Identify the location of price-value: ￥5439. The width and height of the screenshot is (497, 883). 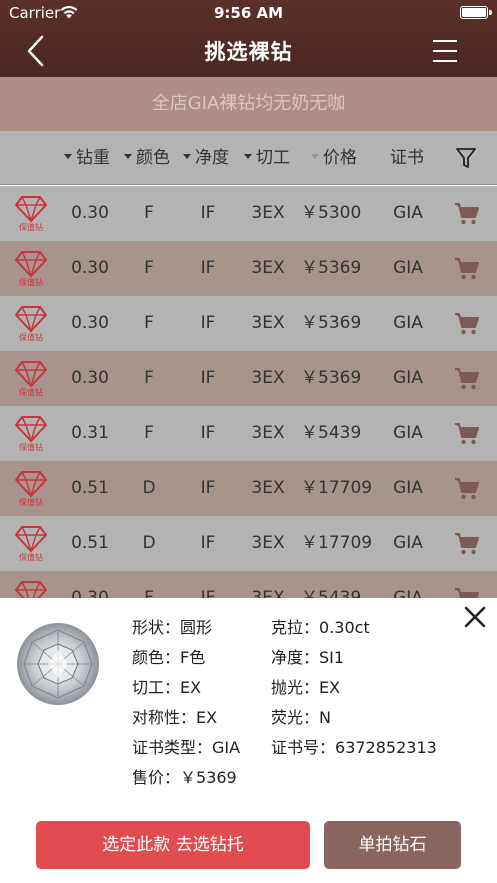
(331, 433).